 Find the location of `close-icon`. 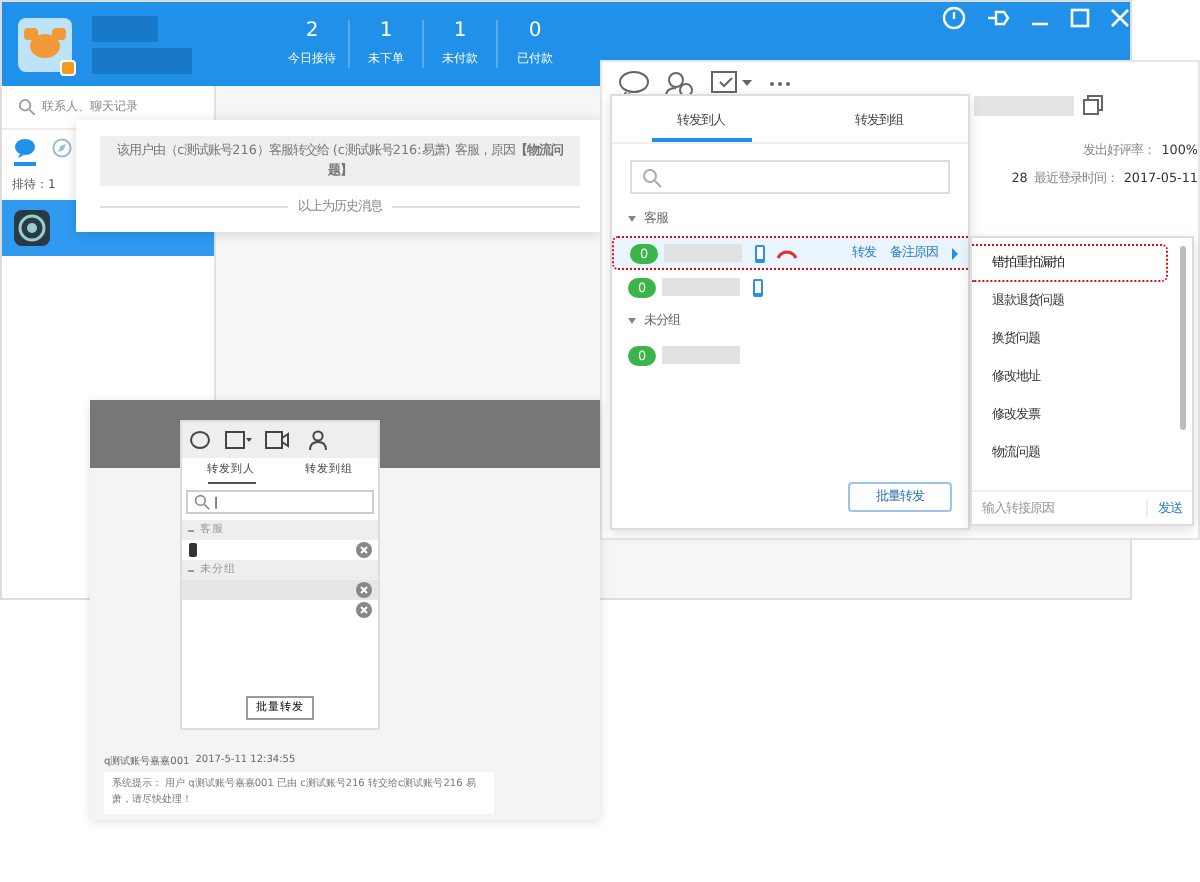

close-icon is located at coordinates (1120, 18).